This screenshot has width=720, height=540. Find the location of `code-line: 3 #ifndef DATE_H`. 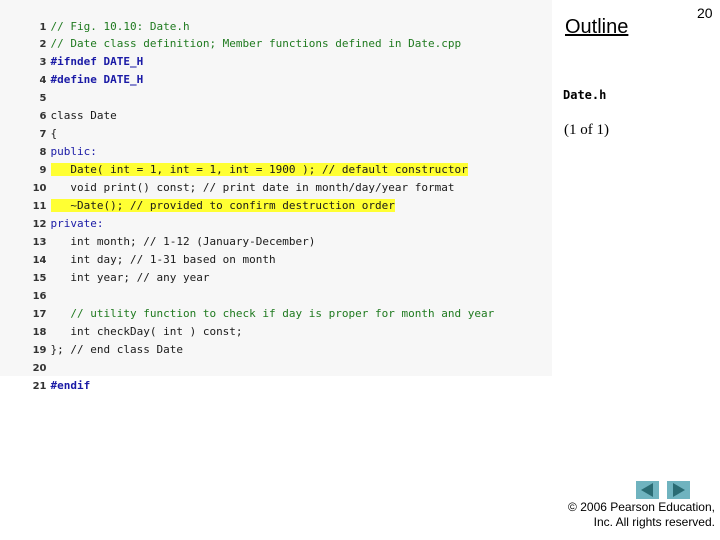

code-line: 3 #ifndef DATE_H is located at coordinates (72, 51).